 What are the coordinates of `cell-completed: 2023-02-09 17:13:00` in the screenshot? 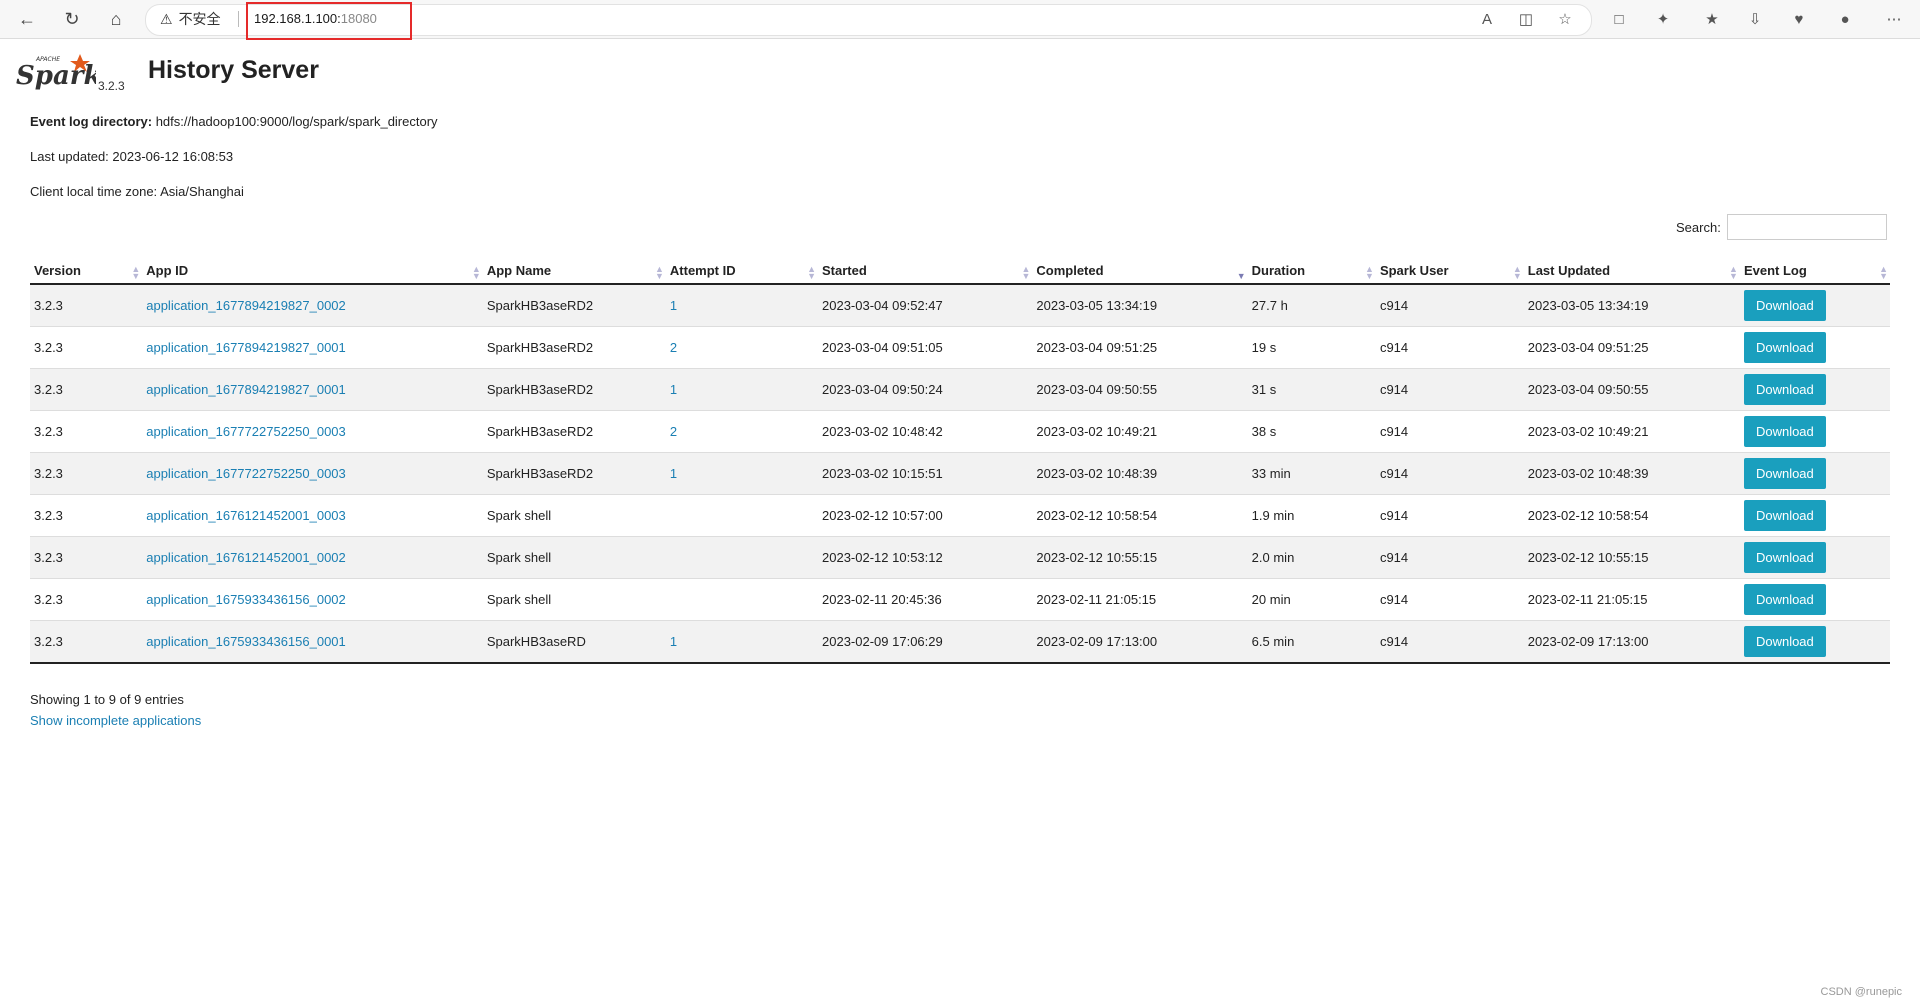 It's located at (1140, 642).